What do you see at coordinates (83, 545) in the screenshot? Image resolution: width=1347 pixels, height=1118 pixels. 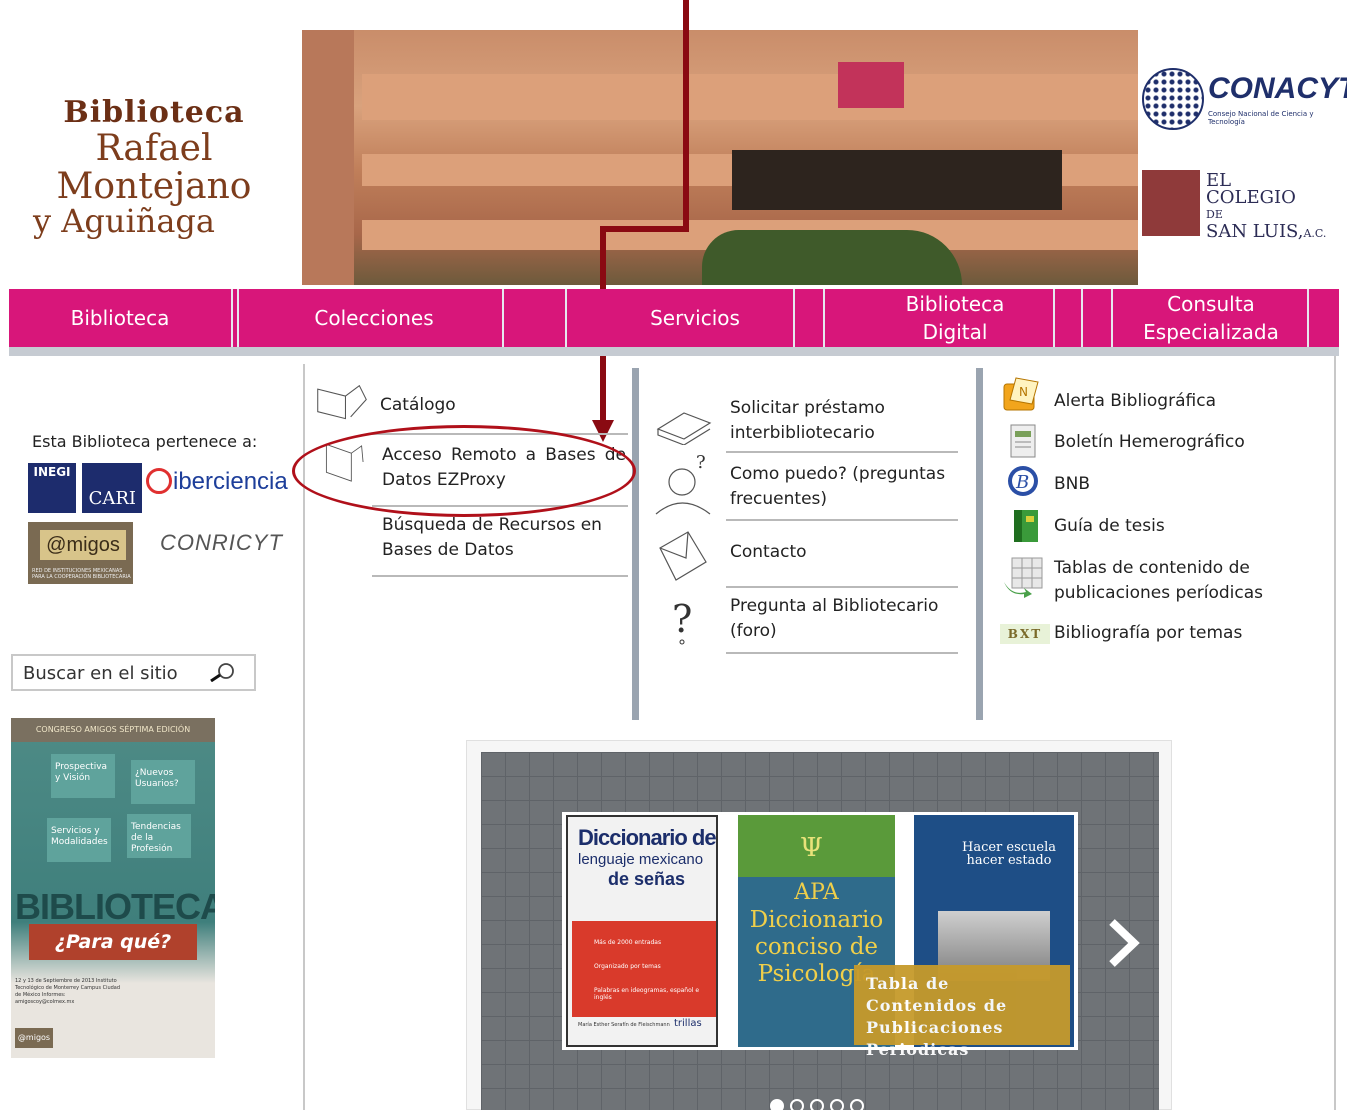 I see `amigos-logo-text: @migos` at bounding box center [83, 545].